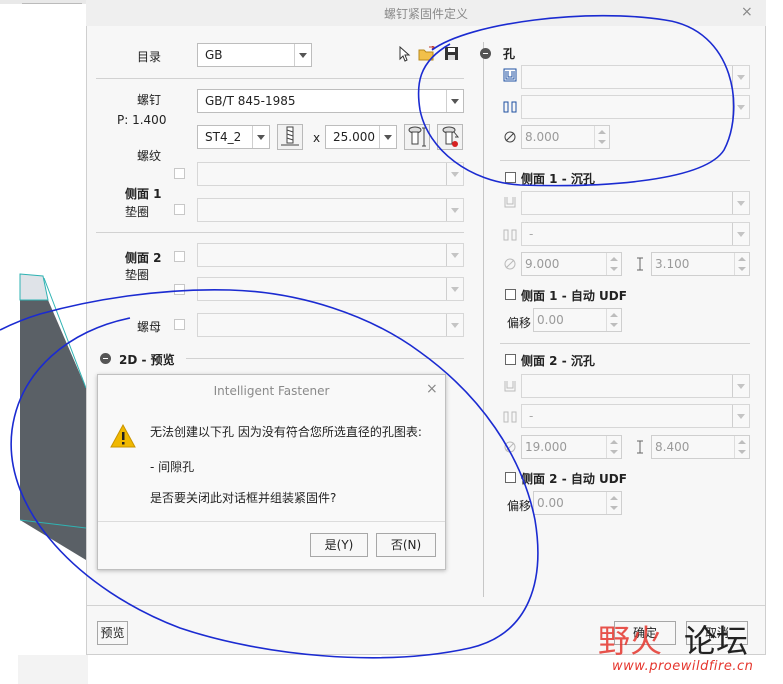  Describe the element at coordinates (672, 447) in the screenshot. I see `side2-depth-value: 8.400` at that location.